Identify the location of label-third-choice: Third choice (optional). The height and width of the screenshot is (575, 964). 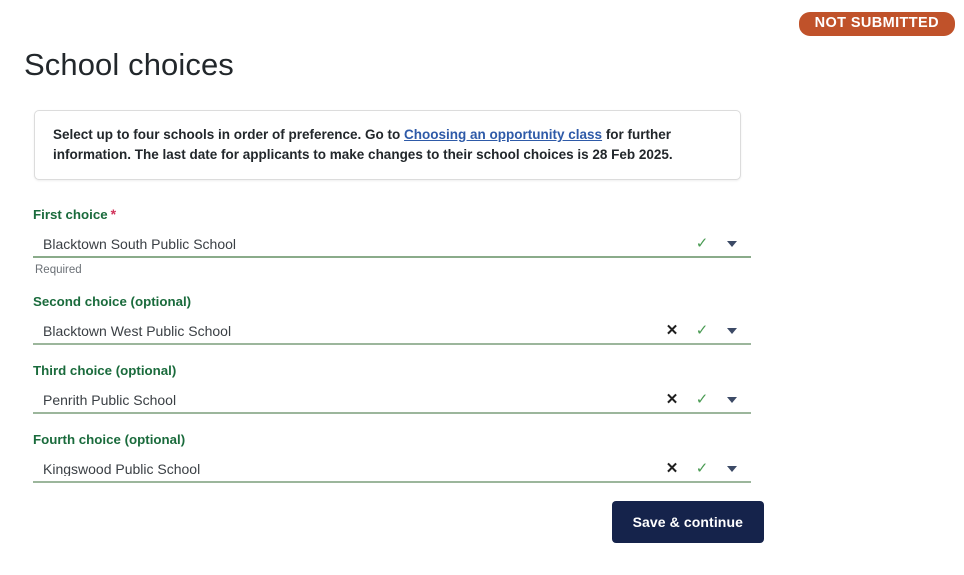
(105, 370).